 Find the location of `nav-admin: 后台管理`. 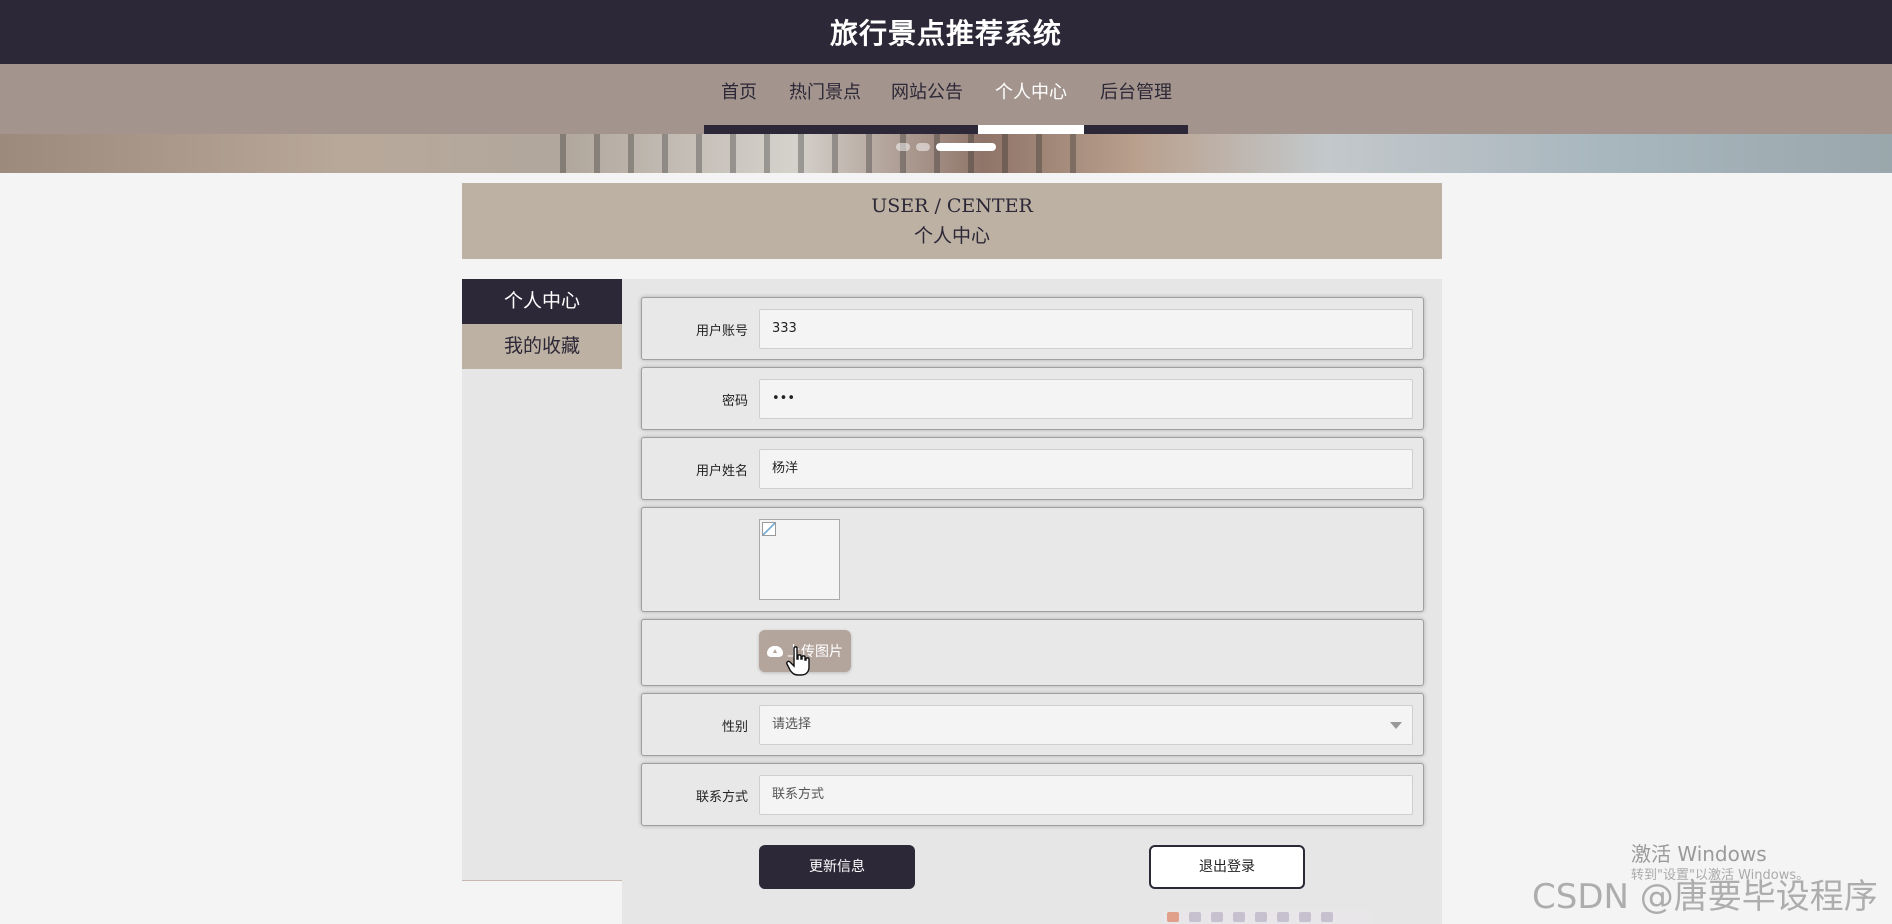

nav-admin: 后台管理 is located at coordinates (1136, 99).